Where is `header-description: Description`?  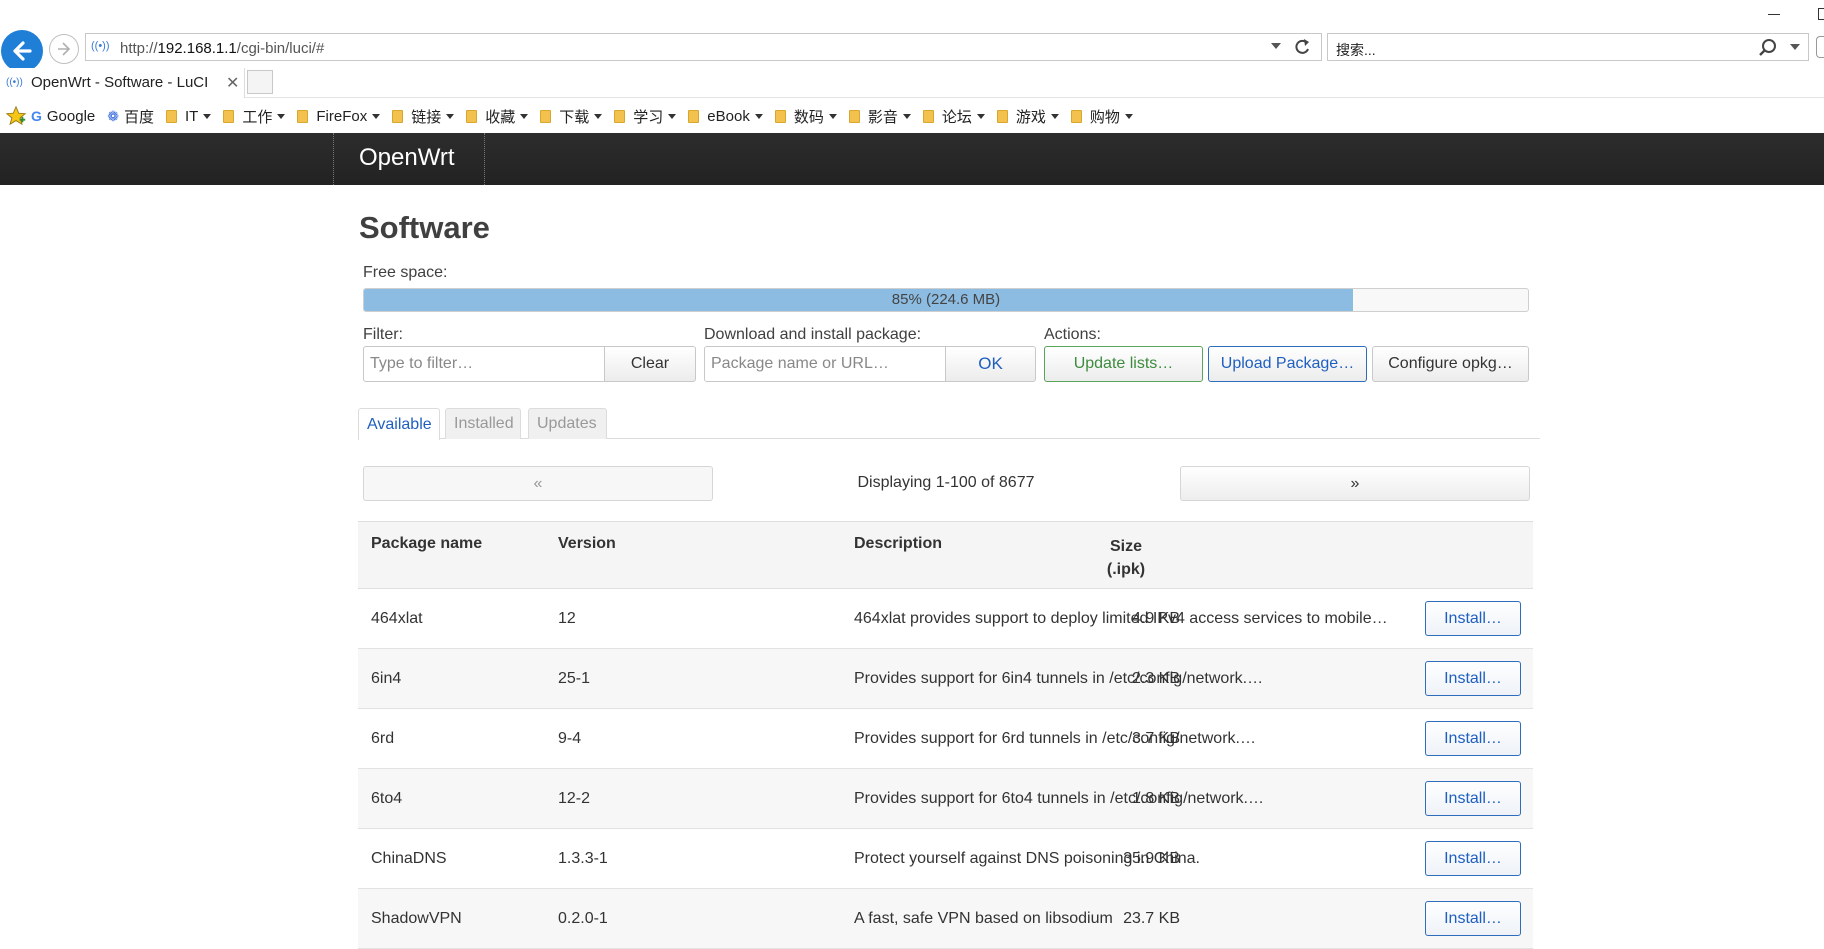 header-description: Description is located at coordinates (898, 543).